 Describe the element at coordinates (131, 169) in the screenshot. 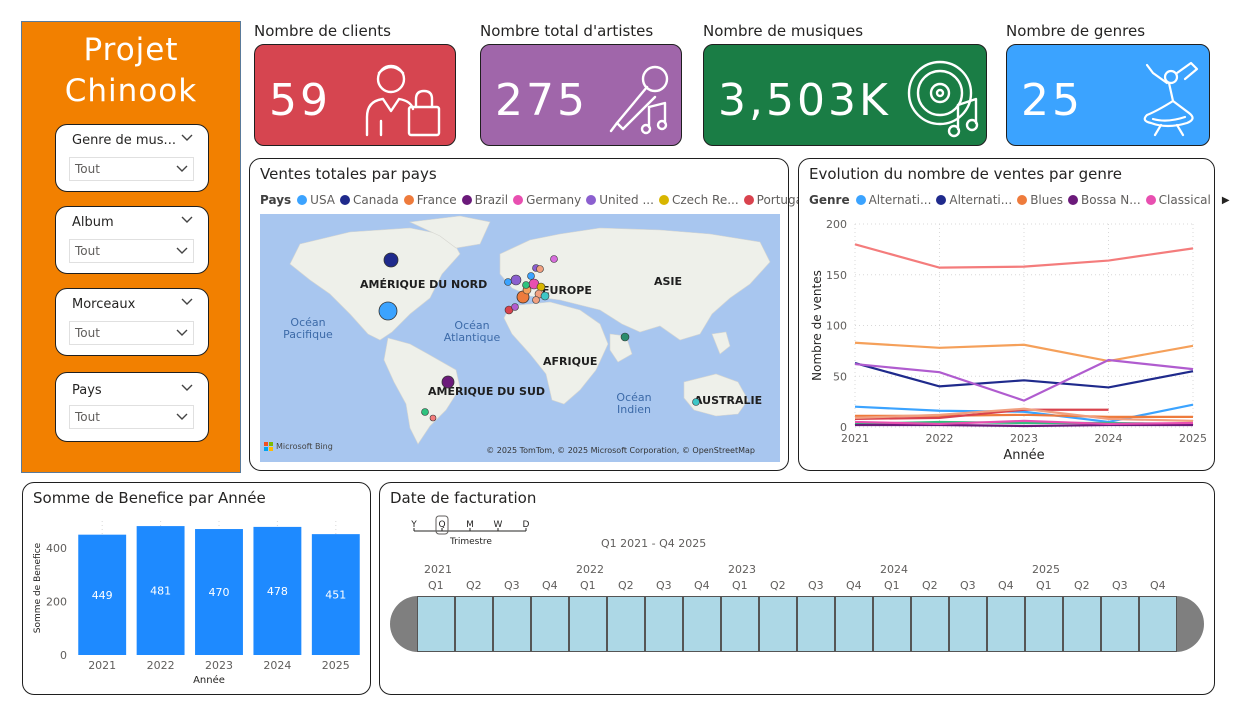

I see `slicer-genre-dropdown: Tout` at that location.